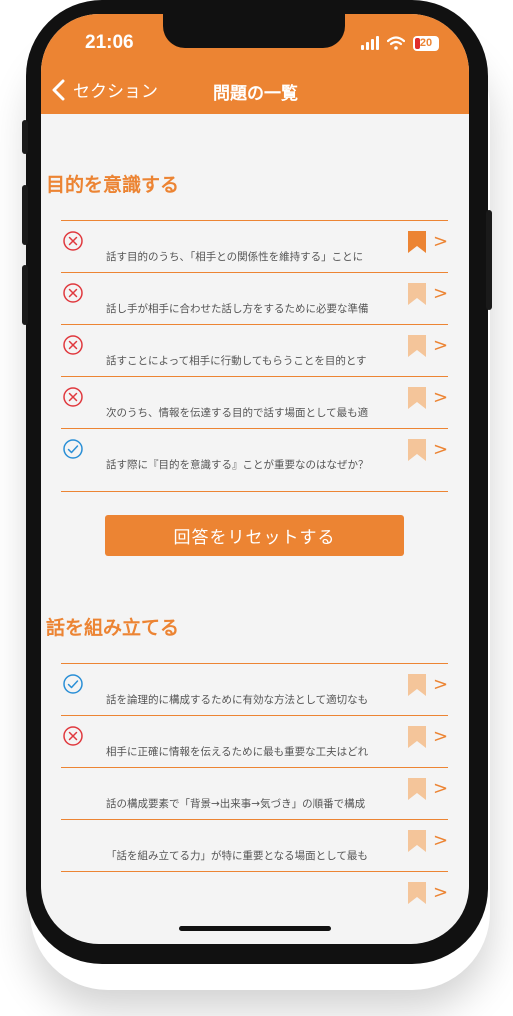  What do you see at coordinates (58, 89) in the screenshot?
I see `chevron-left-icon` at bounding box center [58, 89].